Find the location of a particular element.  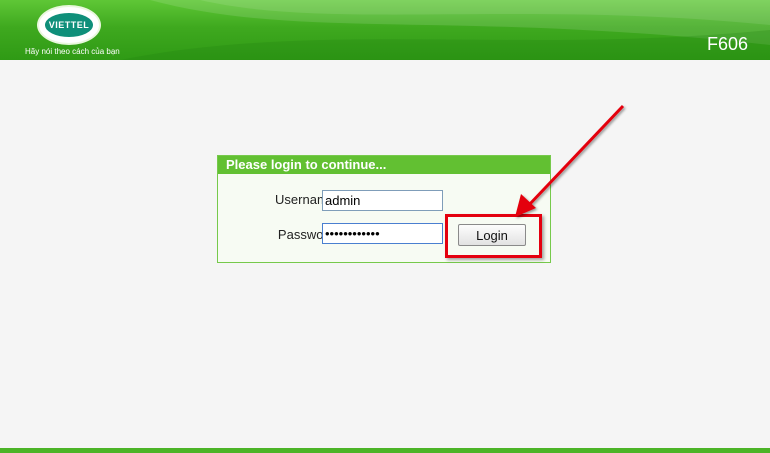

logo-emblem: VIETTEL is located at coordinates (69, 25).